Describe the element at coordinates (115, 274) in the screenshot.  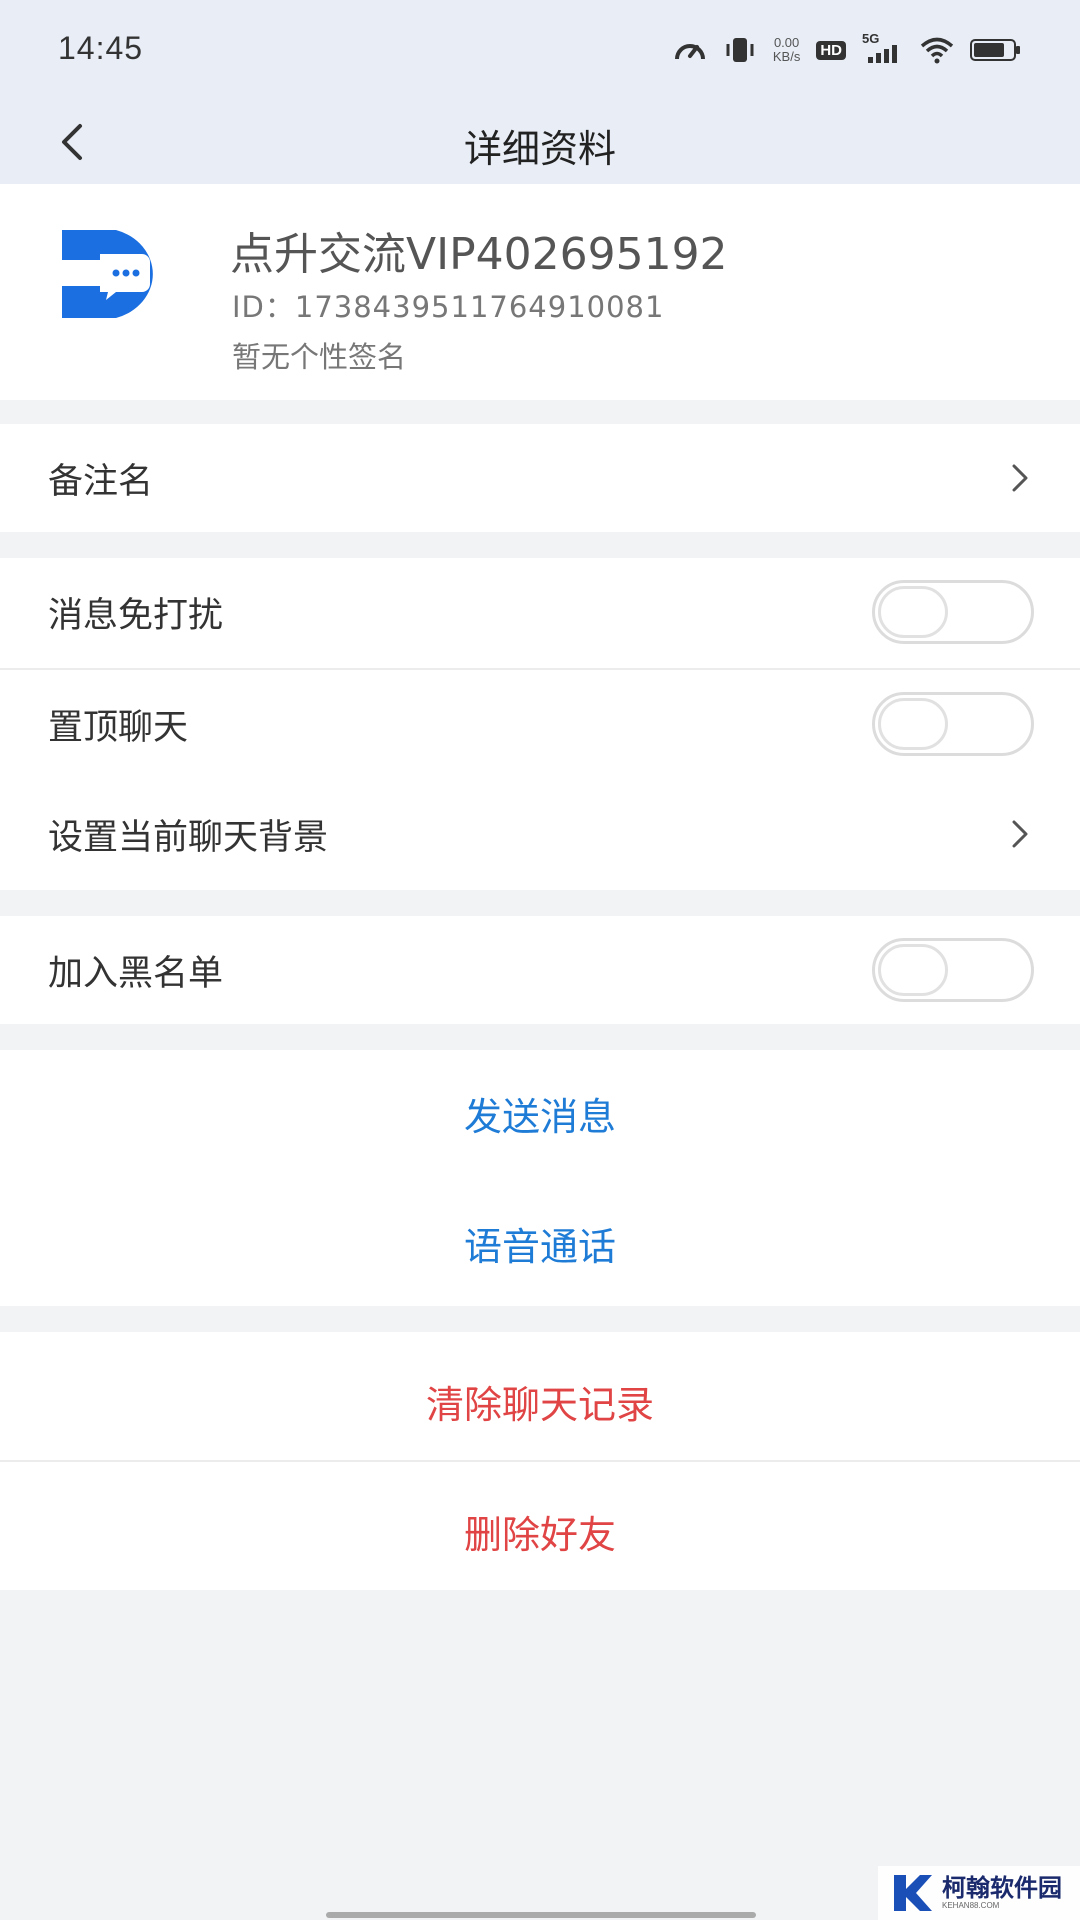
I see `avatar` at that location.